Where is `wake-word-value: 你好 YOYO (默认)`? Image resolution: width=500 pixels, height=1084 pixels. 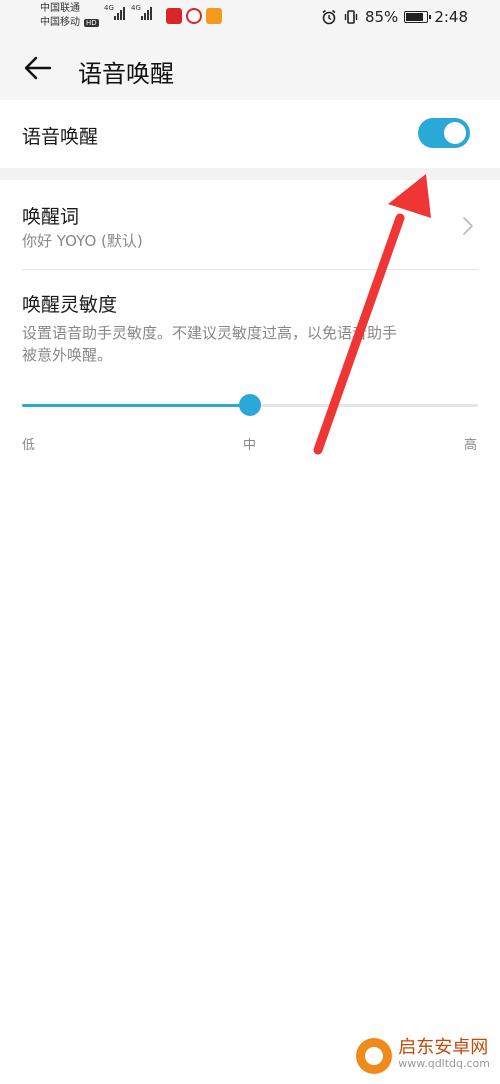 wake-word-value: 你好 YOYO (默认) is located at coordinates (82, 241).